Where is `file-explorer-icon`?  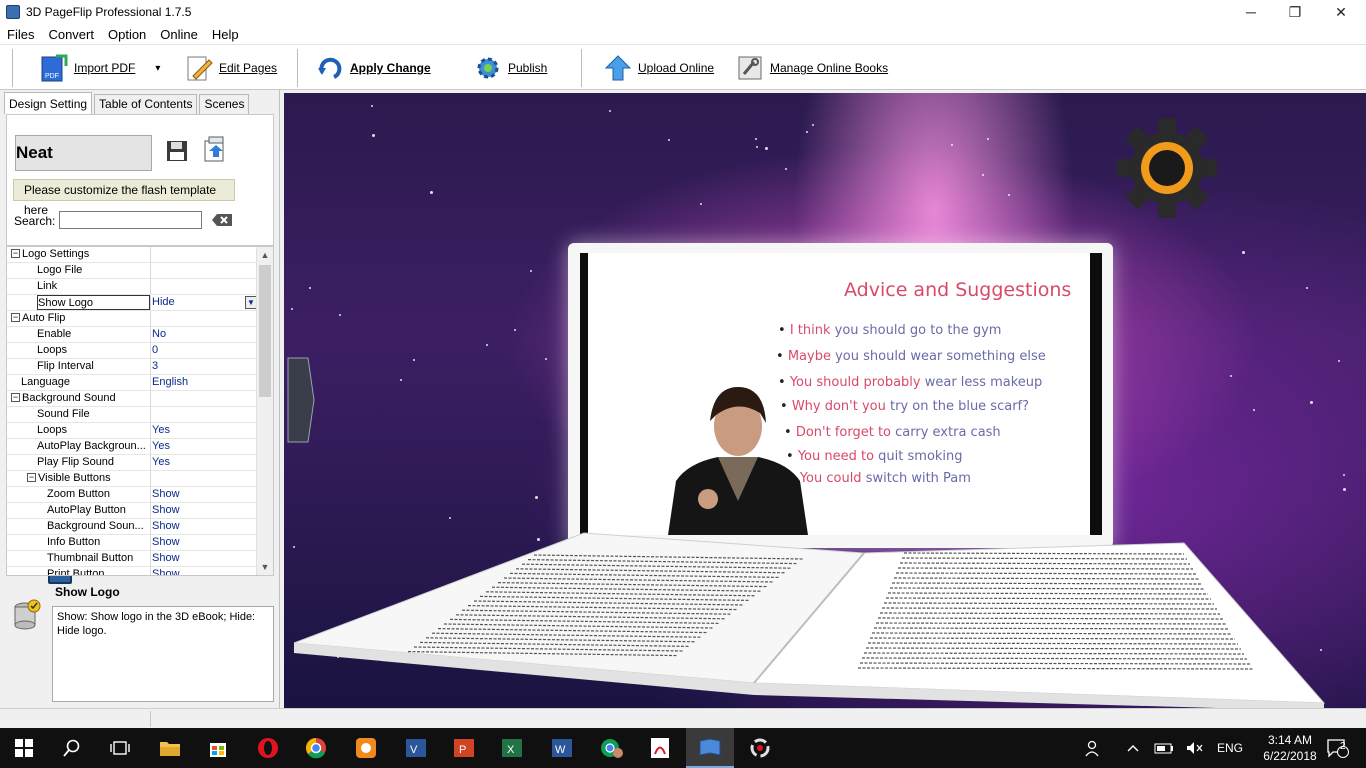
file-explorer-icon is located at coordinates (170, 748).